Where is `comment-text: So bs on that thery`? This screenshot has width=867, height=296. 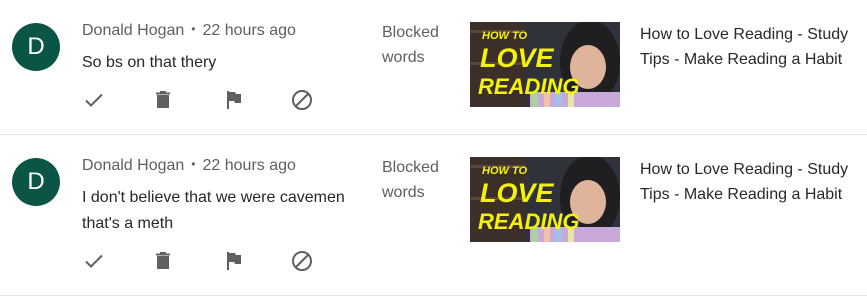
comment-text: So bs on that thery is located at coordinates (149, 62).